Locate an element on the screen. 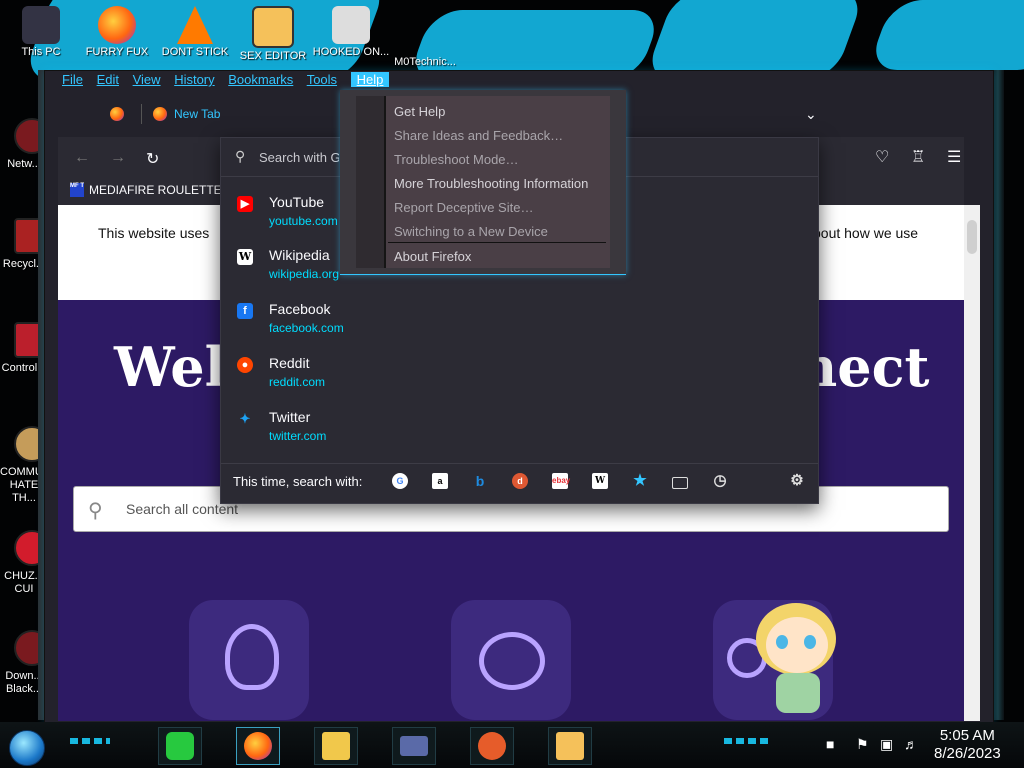 This screenshot has width=1024, height=768. firefox-icon is located at coordinates (258, 746).